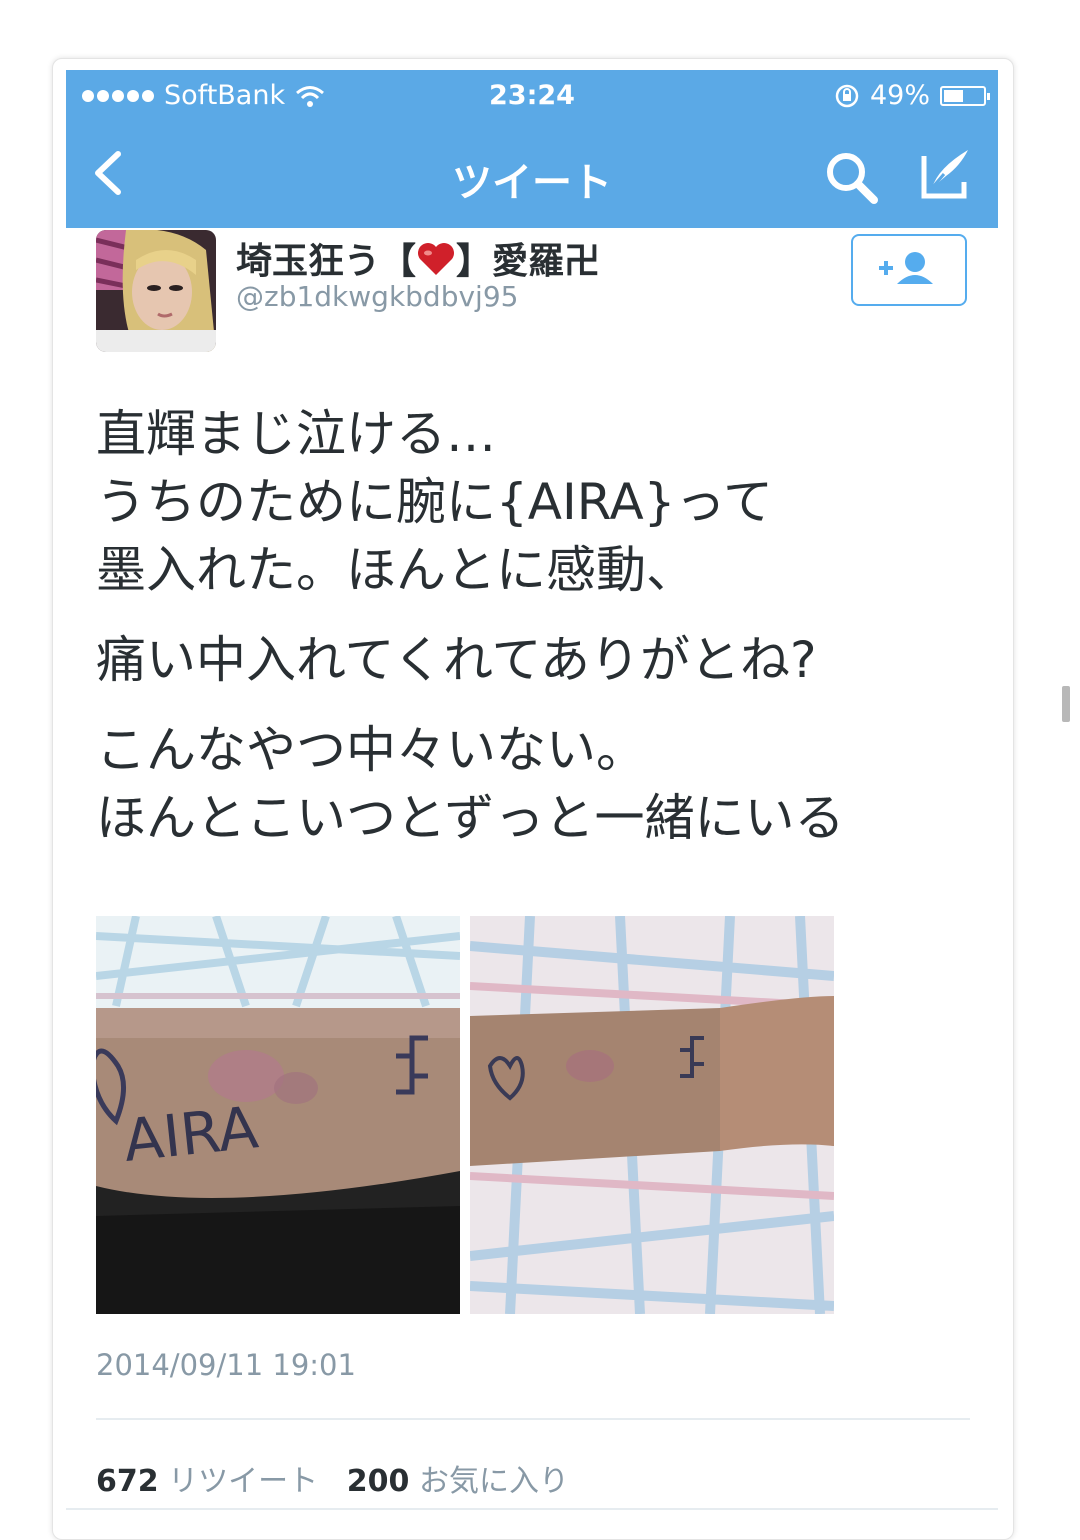  What do you see at coordinates (906, 268) in the screenshot?
I see `add-user-icon` at bounding box center [906, 268].